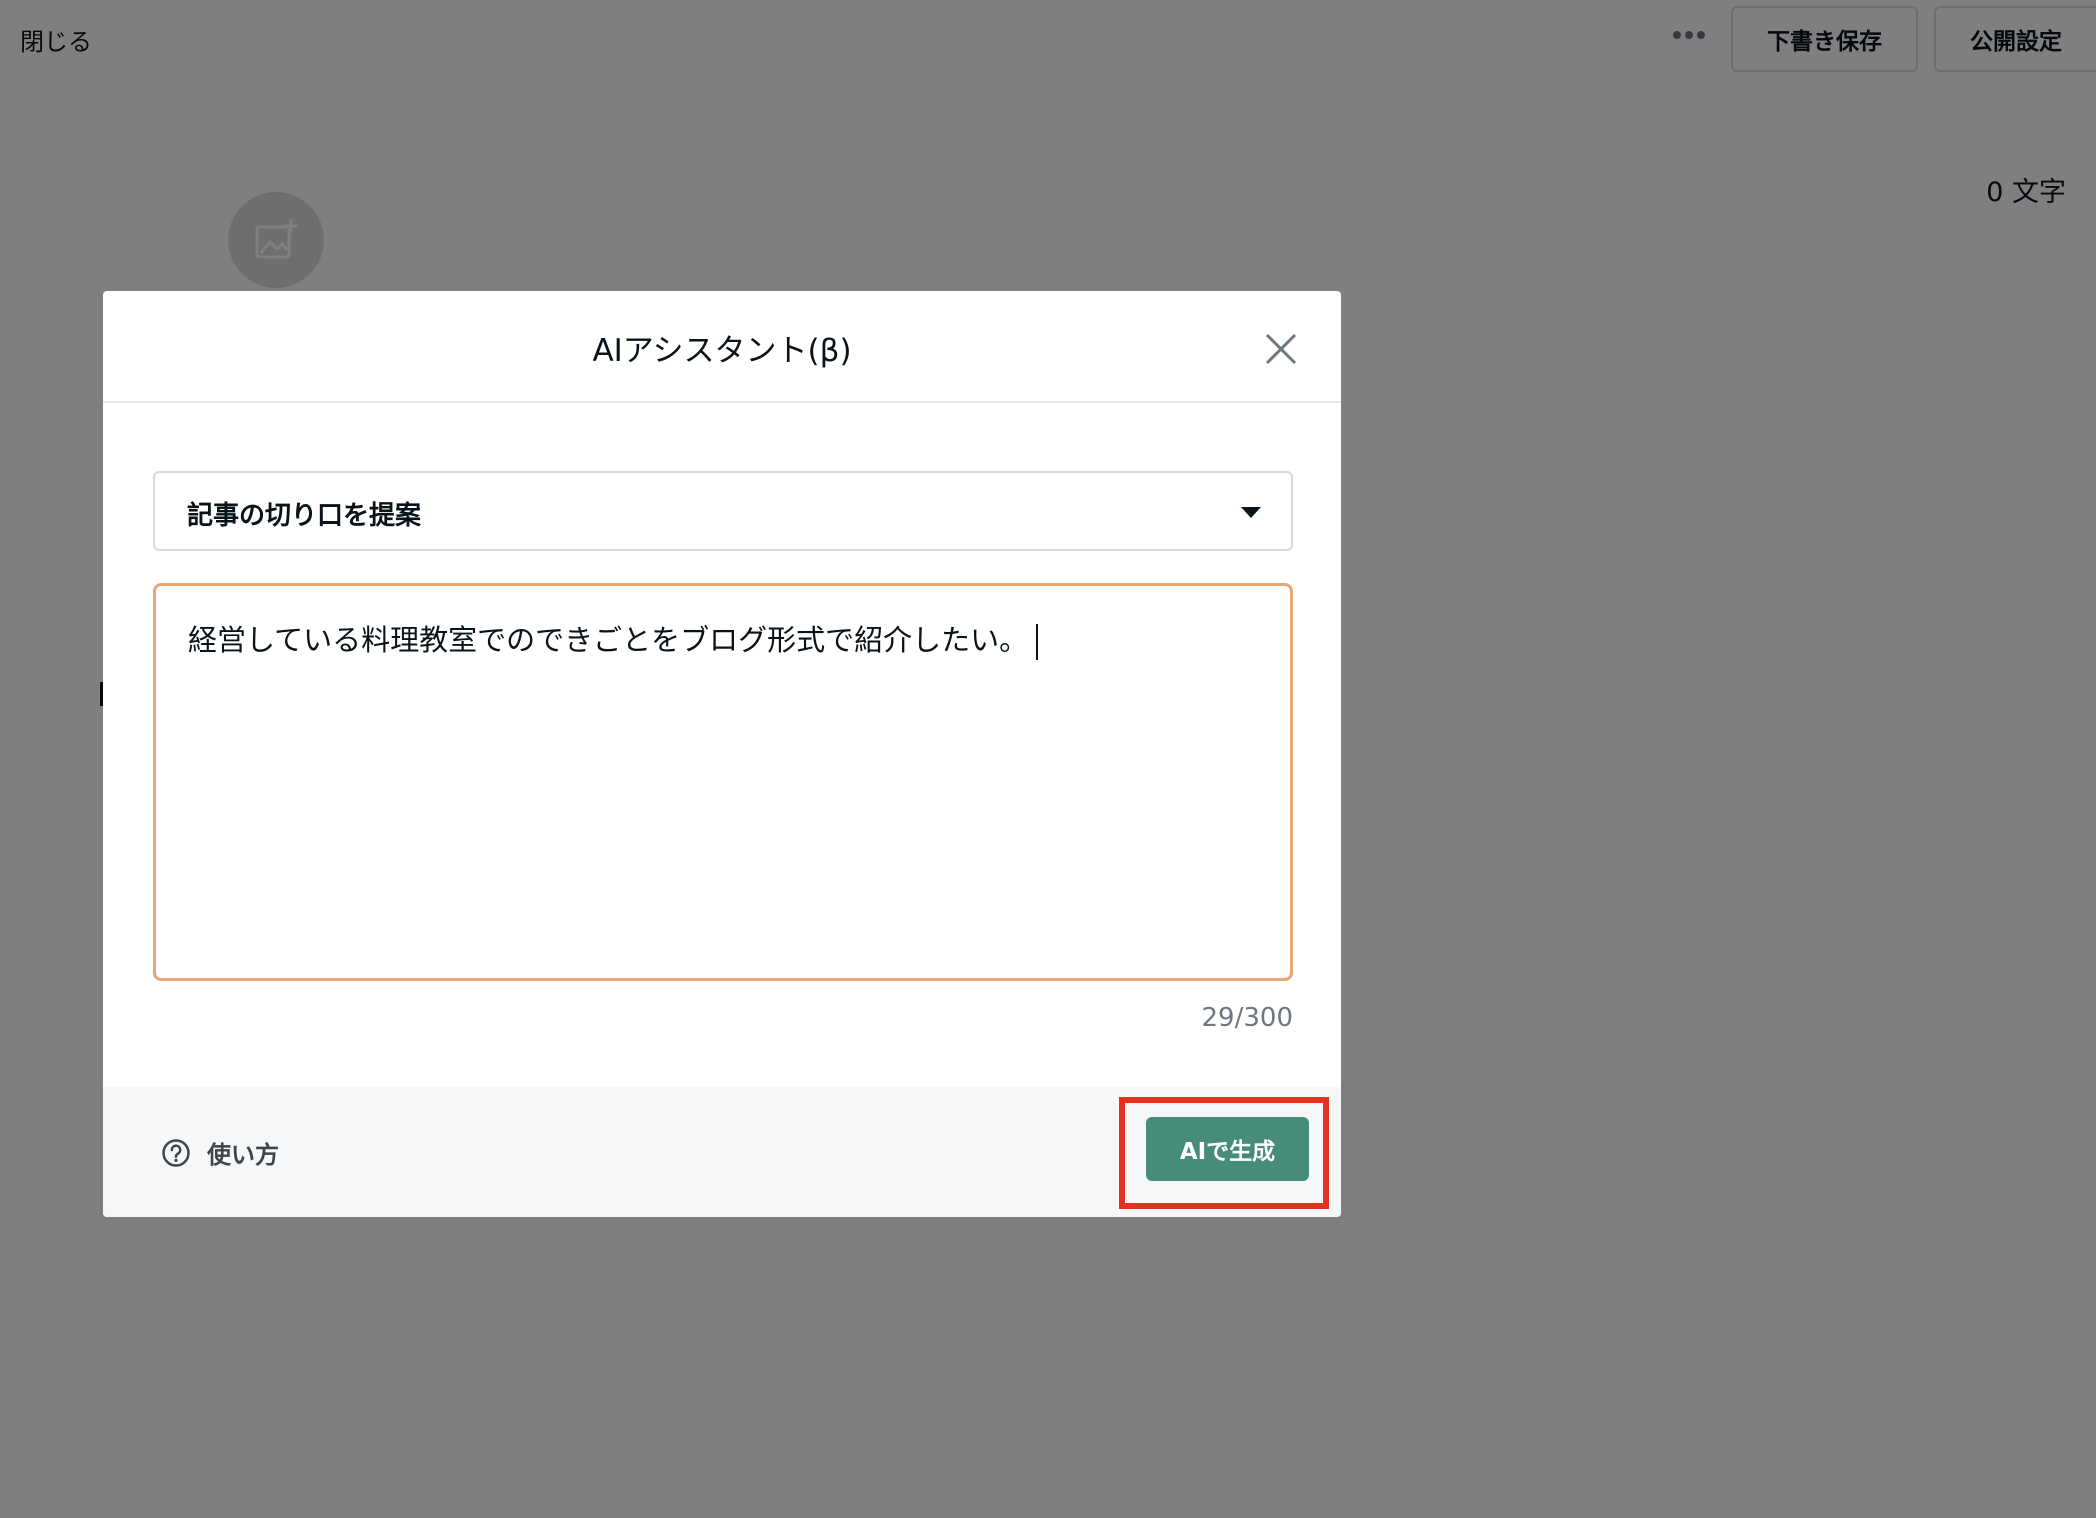 The height and width of the screenshot is (1518, 2096). What do you see at coordinates (304, 516) in the screenshot?
I see `mode-select-value: 記事の切り口を提案` at bounding box center [304, 516].